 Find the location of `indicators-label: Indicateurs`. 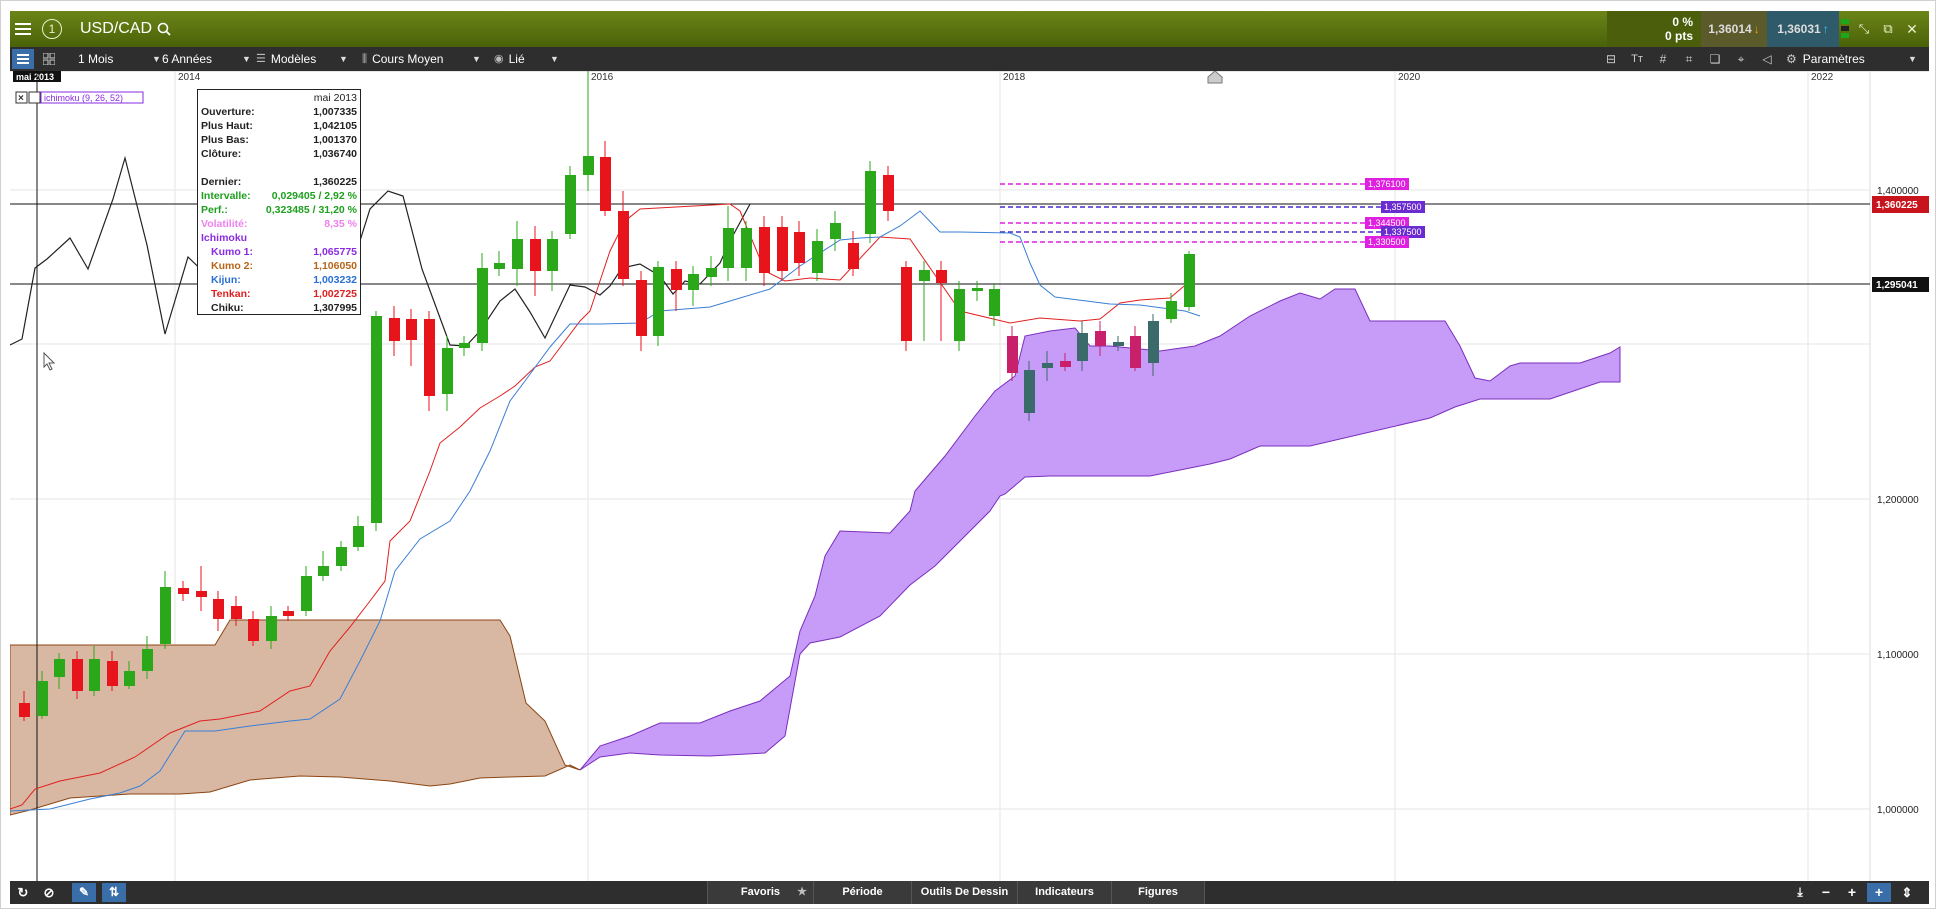

indicators-label: Indicateurs is located at coordinates (1064, 892).